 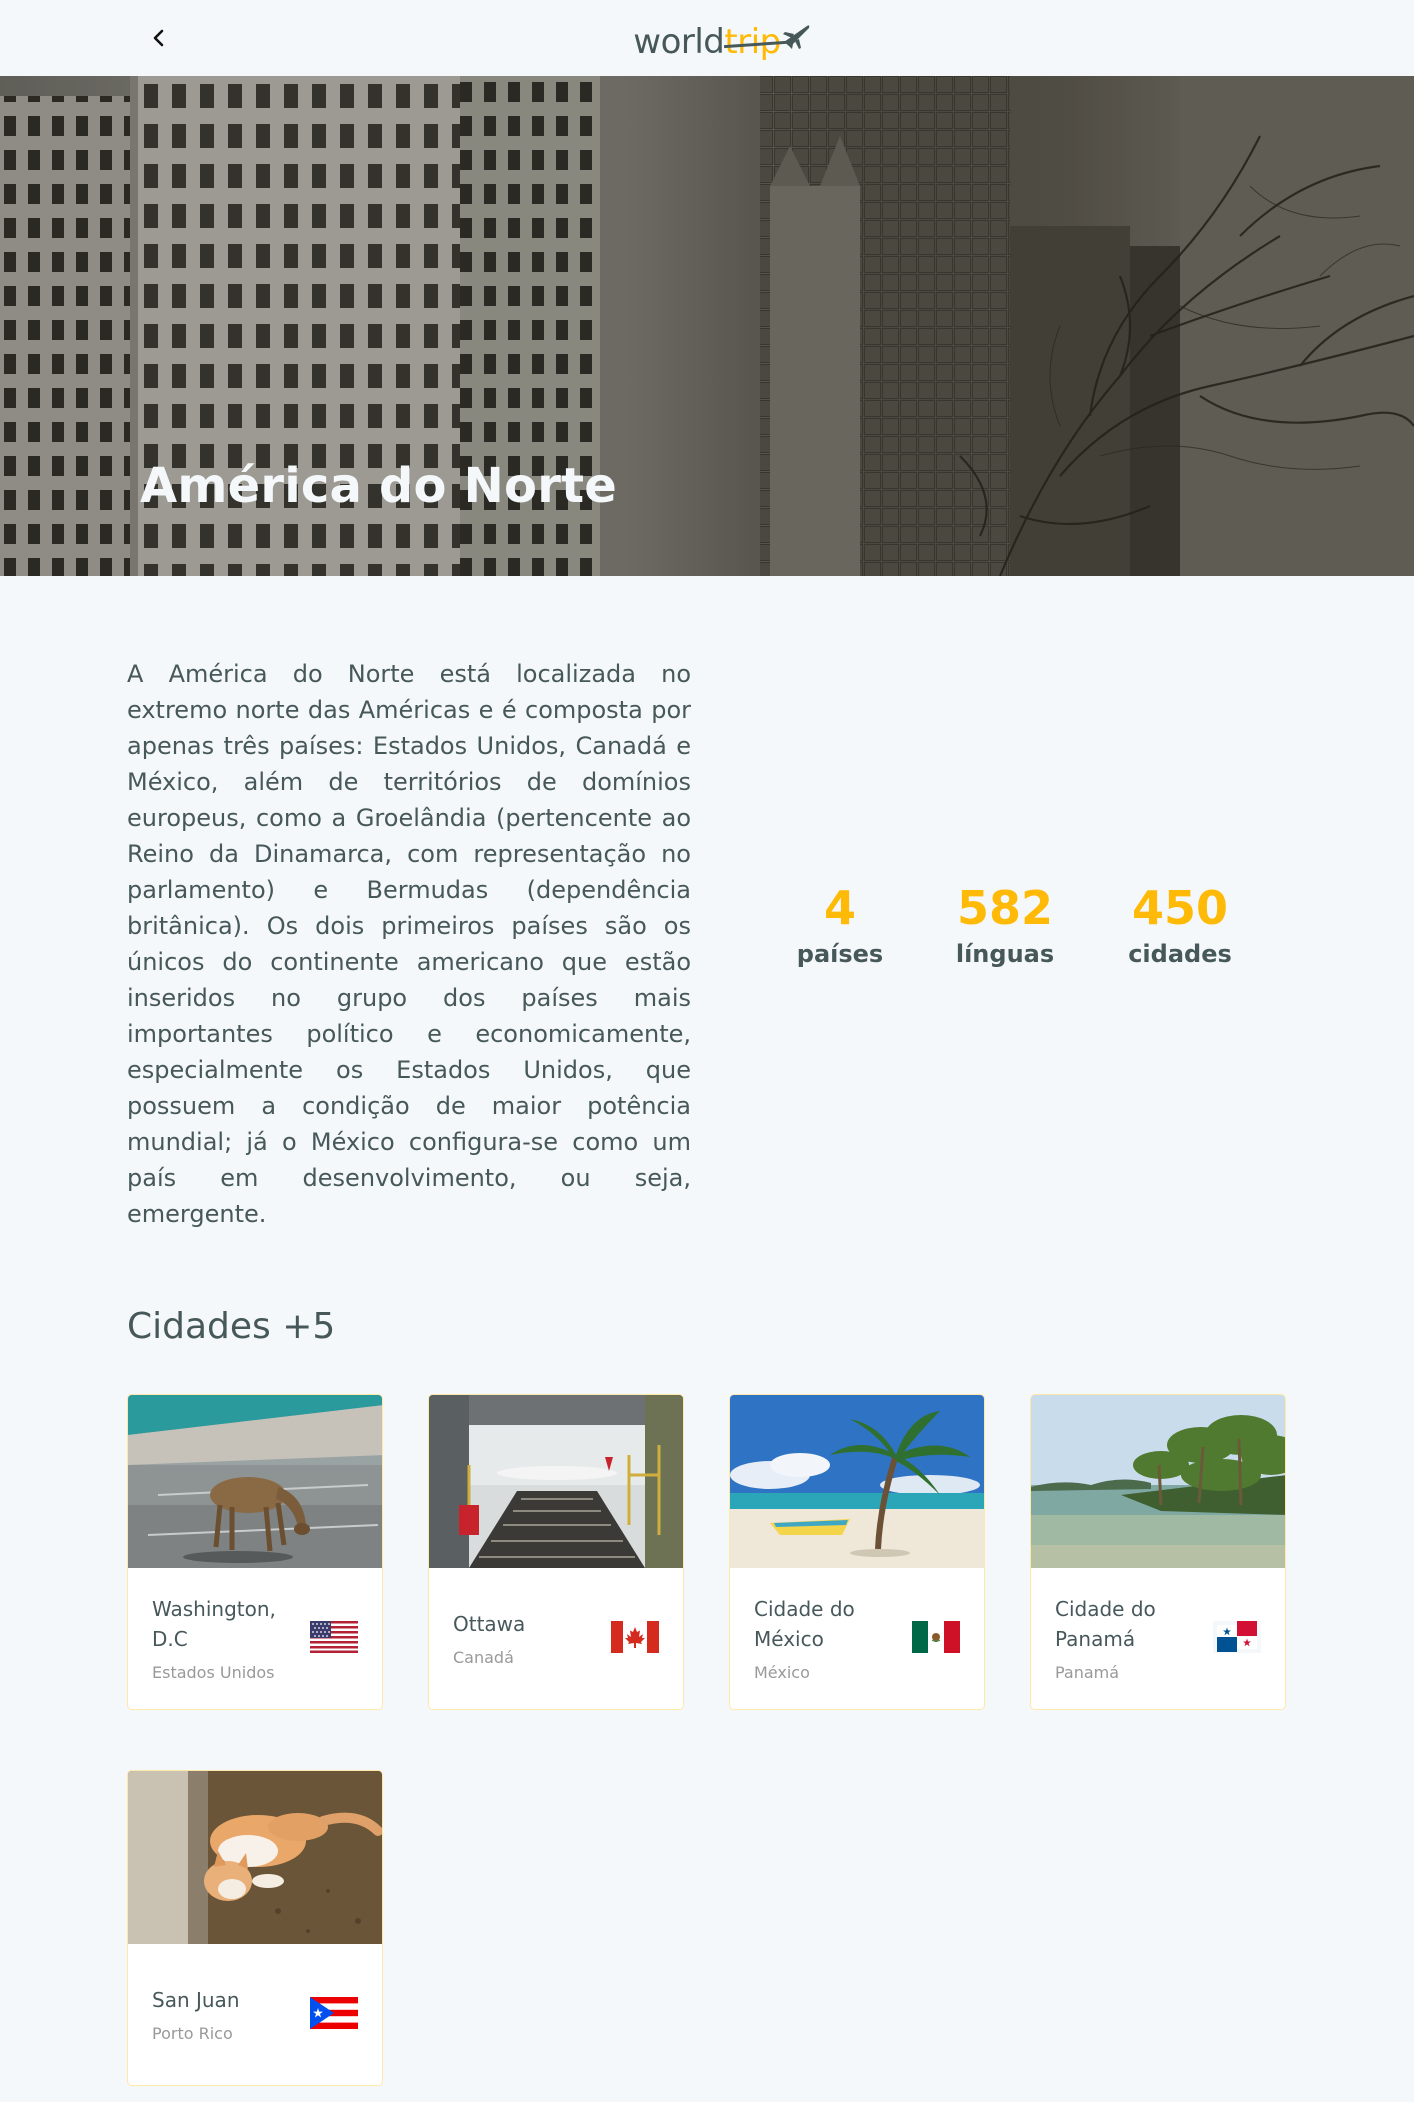 What do you see at coordinates (255, 1481) in the screenshot?
I see `city-image-washington` at bounding box center [255, 1481].